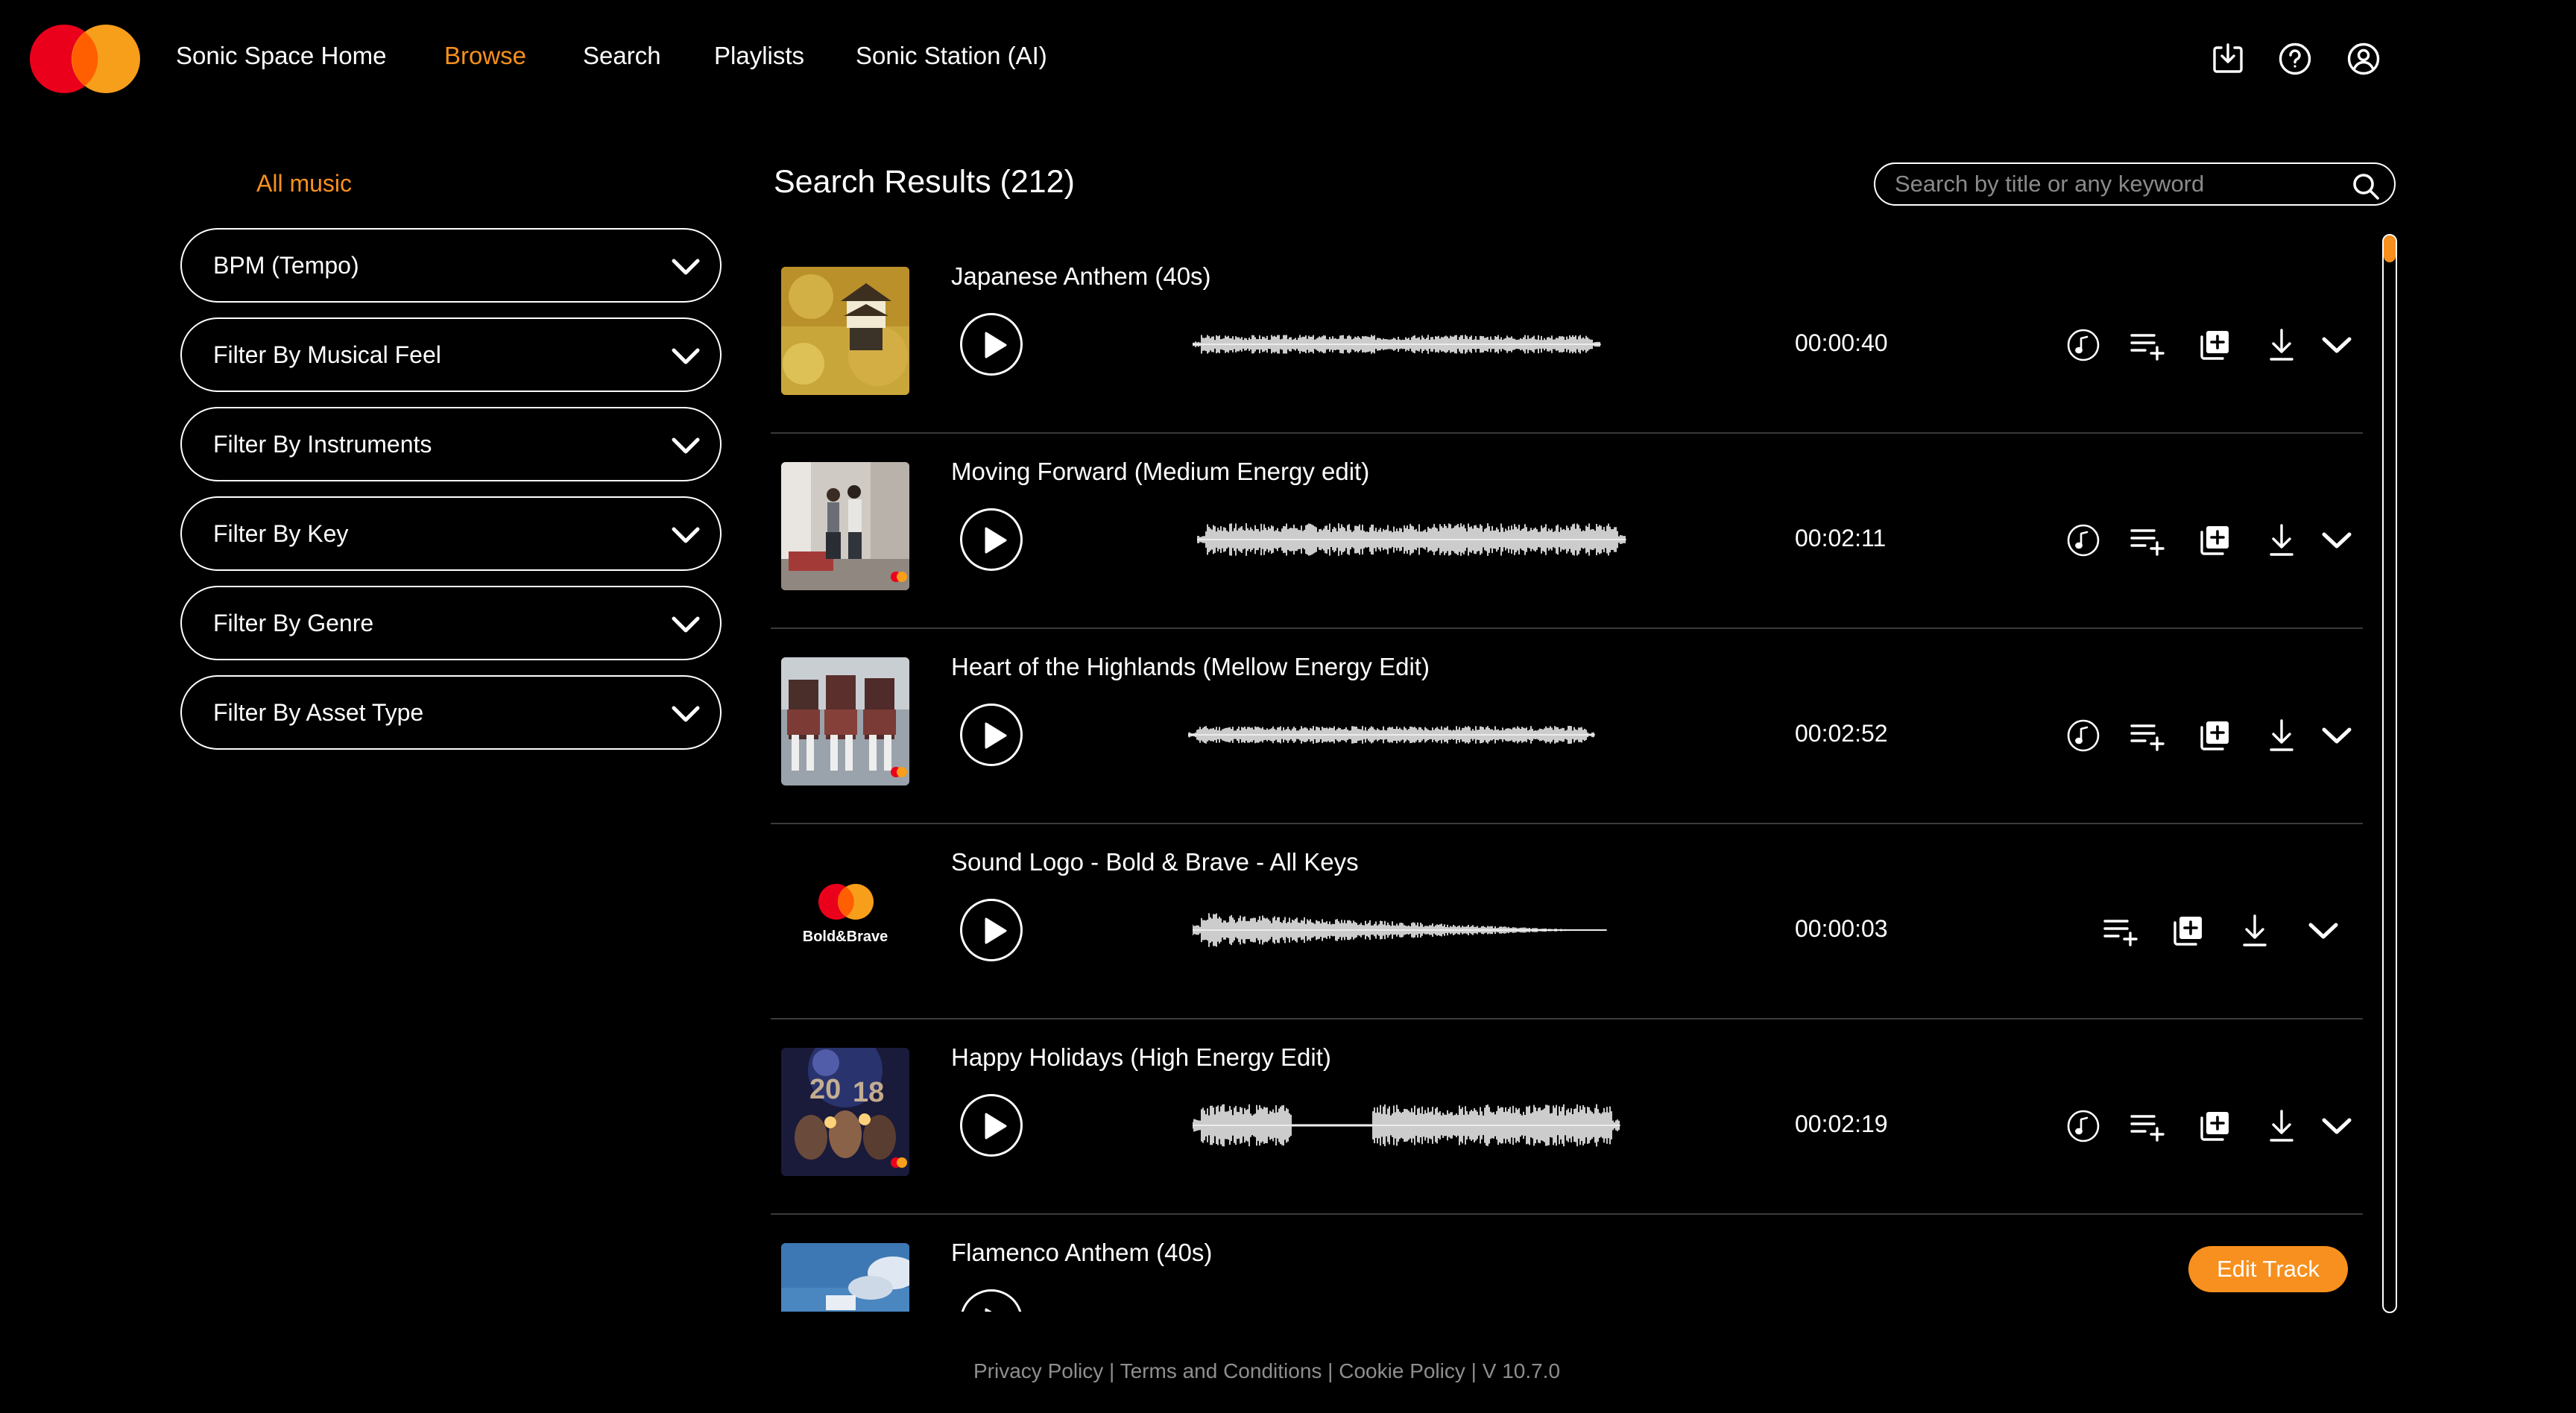 Image resolution: width=2576 pixels, height=1413 pixels. I want to click on nav-sonic-space-home: Sonic Space Home, so click(281, 56).